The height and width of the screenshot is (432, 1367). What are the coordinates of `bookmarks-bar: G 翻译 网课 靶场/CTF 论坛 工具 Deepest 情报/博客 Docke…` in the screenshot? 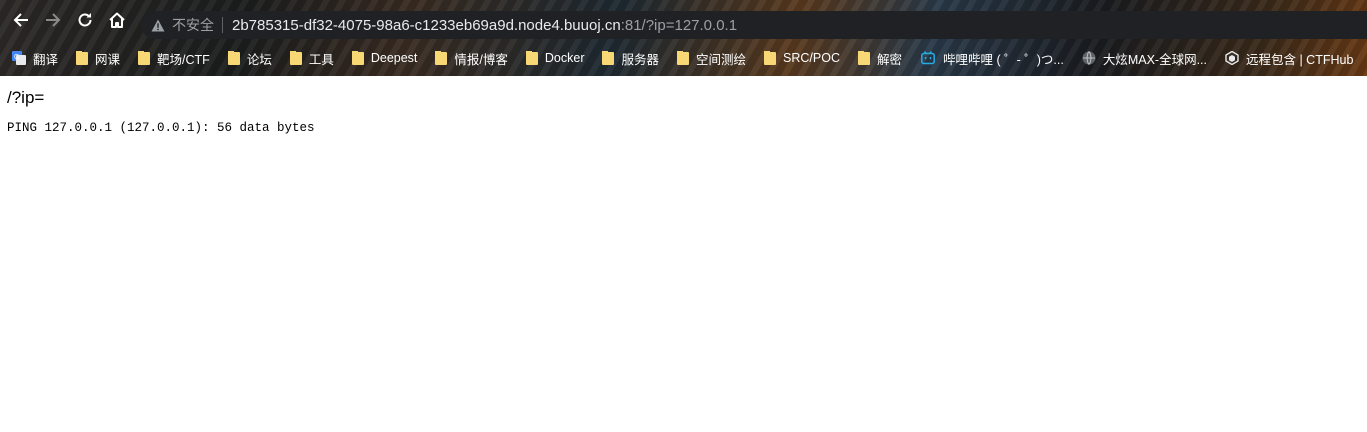 It's located at (683, 58).